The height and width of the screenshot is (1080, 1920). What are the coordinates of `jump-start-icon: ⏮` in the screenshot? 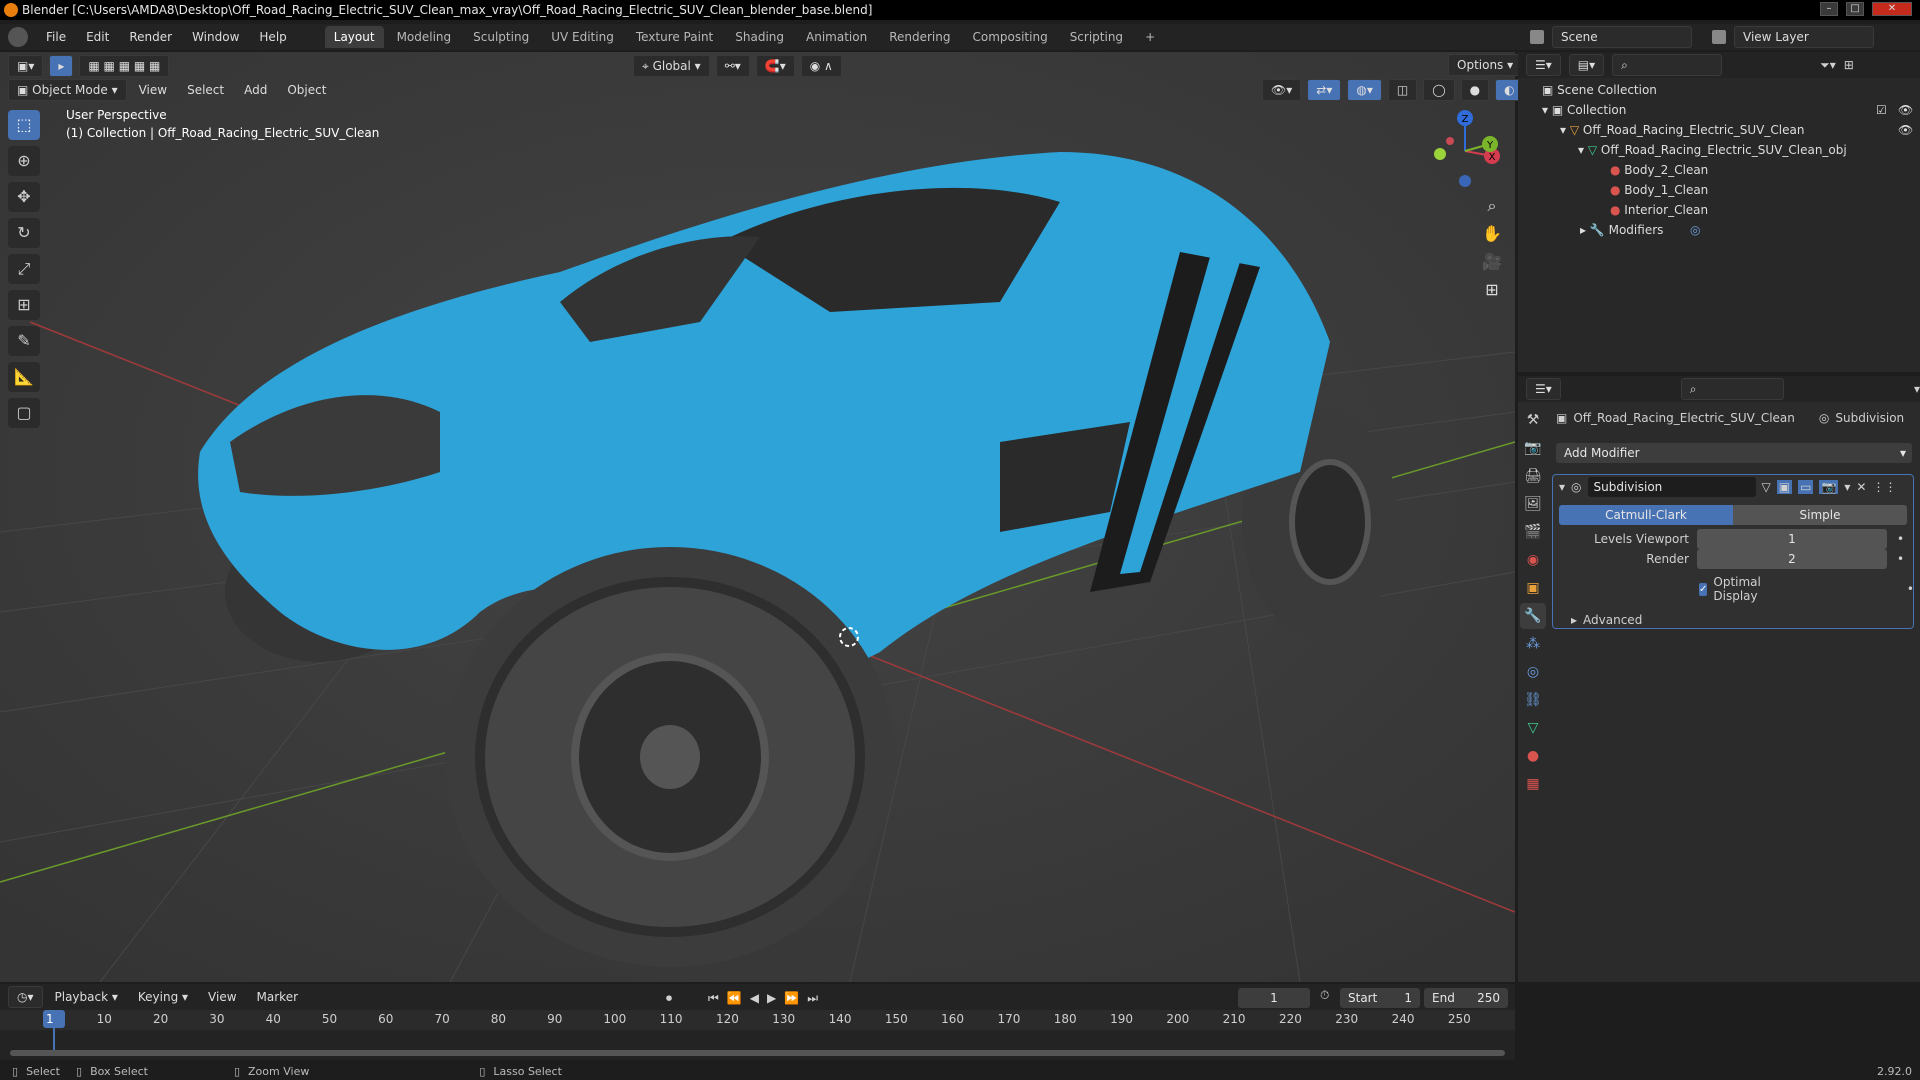 It's located at (713, 998).